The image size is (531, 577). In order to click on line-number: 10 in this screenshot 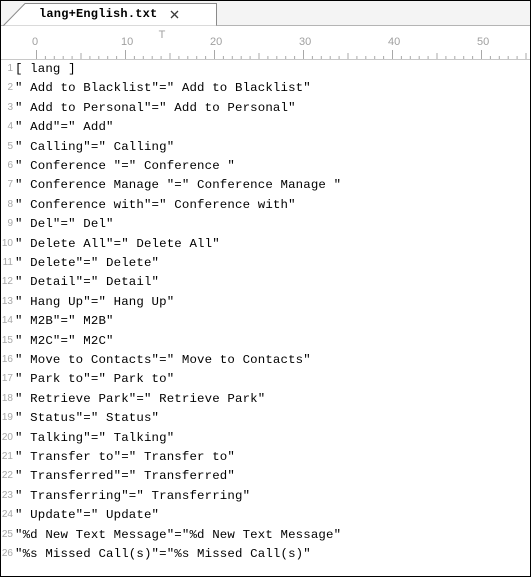, I will do `click(7, 243)`.